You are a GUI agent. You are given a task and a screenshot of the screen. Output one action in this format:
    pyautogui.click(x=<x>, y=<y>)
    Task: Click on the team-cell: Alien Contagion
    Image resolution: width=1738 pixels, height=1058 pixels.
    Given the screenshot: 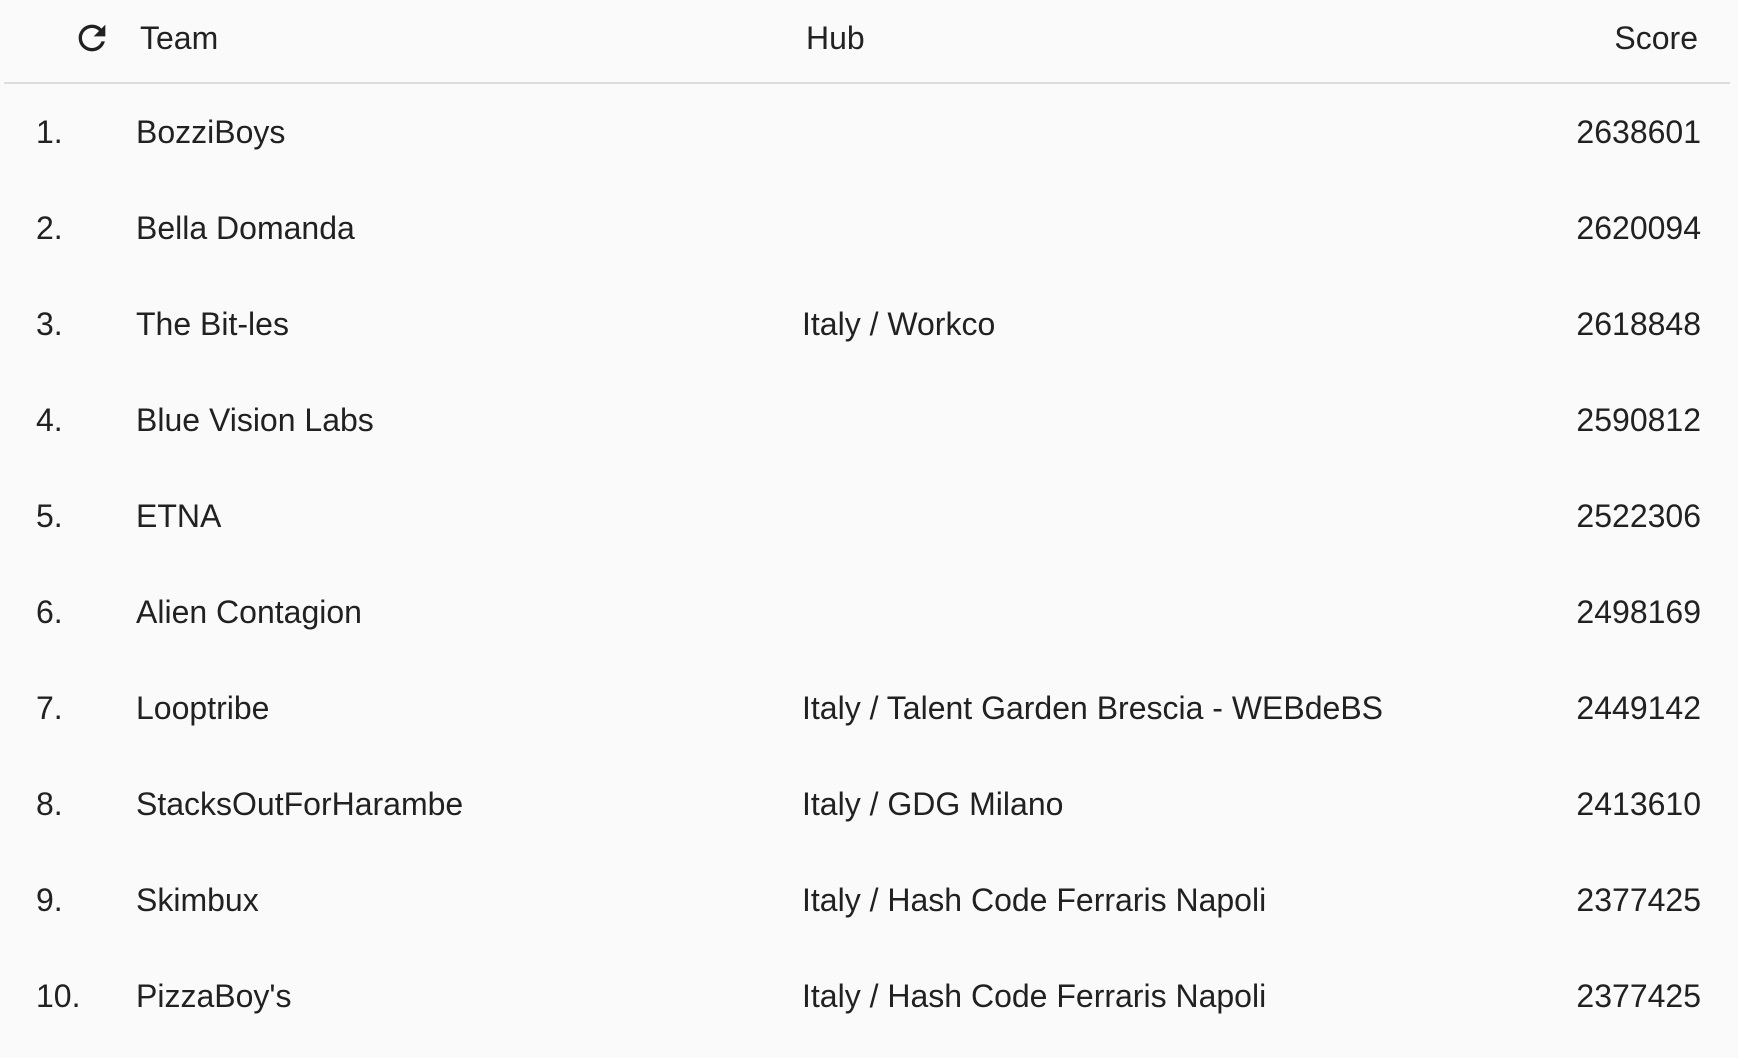 What is the action you would take?
    pyautogui.click(x=249, y=612)
    